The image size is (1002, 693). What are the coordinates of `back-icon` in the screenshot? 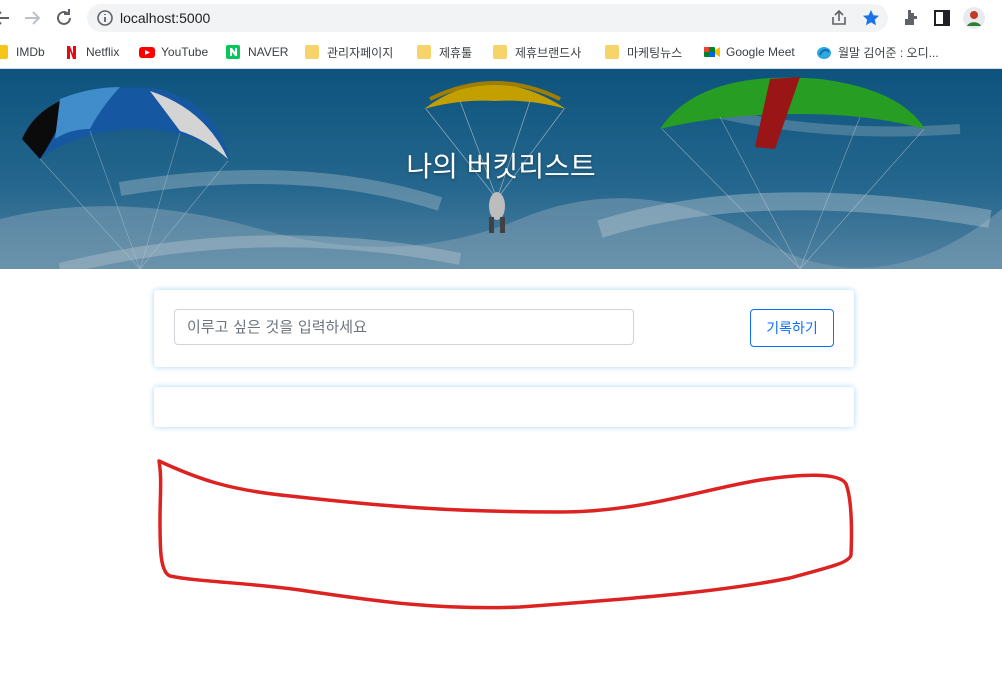 It's located at (7, 18).